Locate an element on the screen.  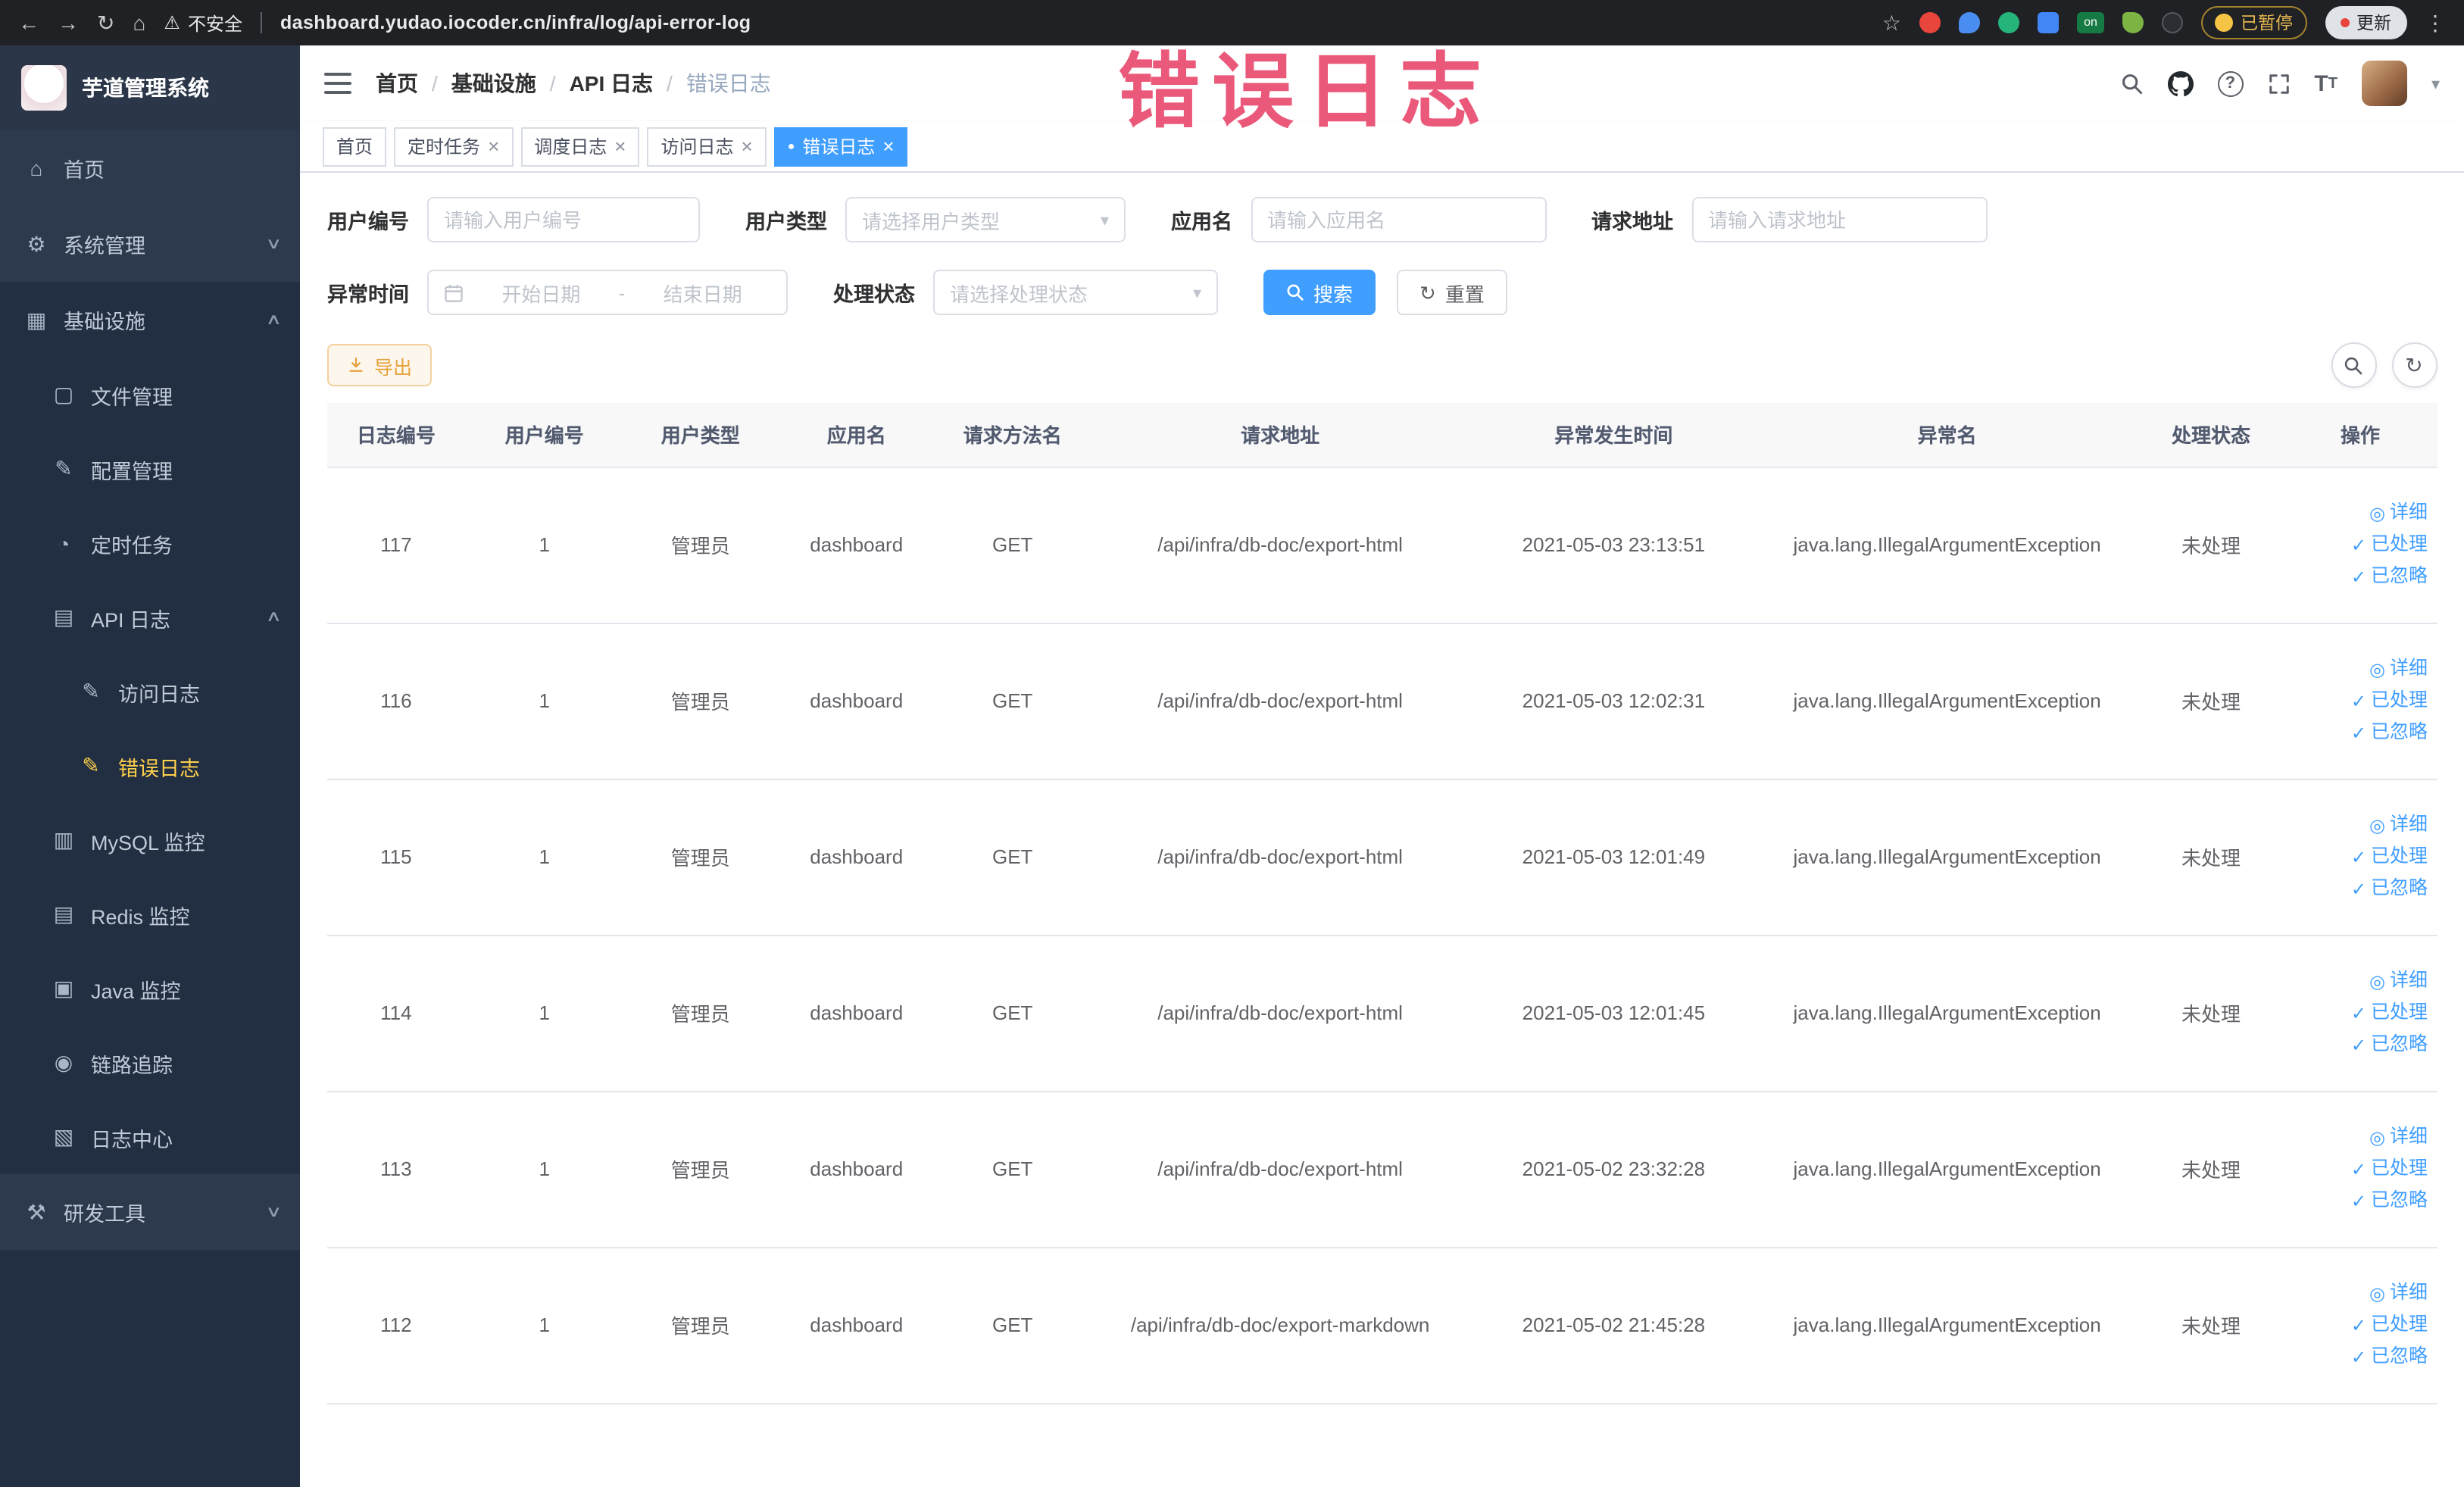
extension-icon-on-badge: on is located at coordinates (2090, 22).